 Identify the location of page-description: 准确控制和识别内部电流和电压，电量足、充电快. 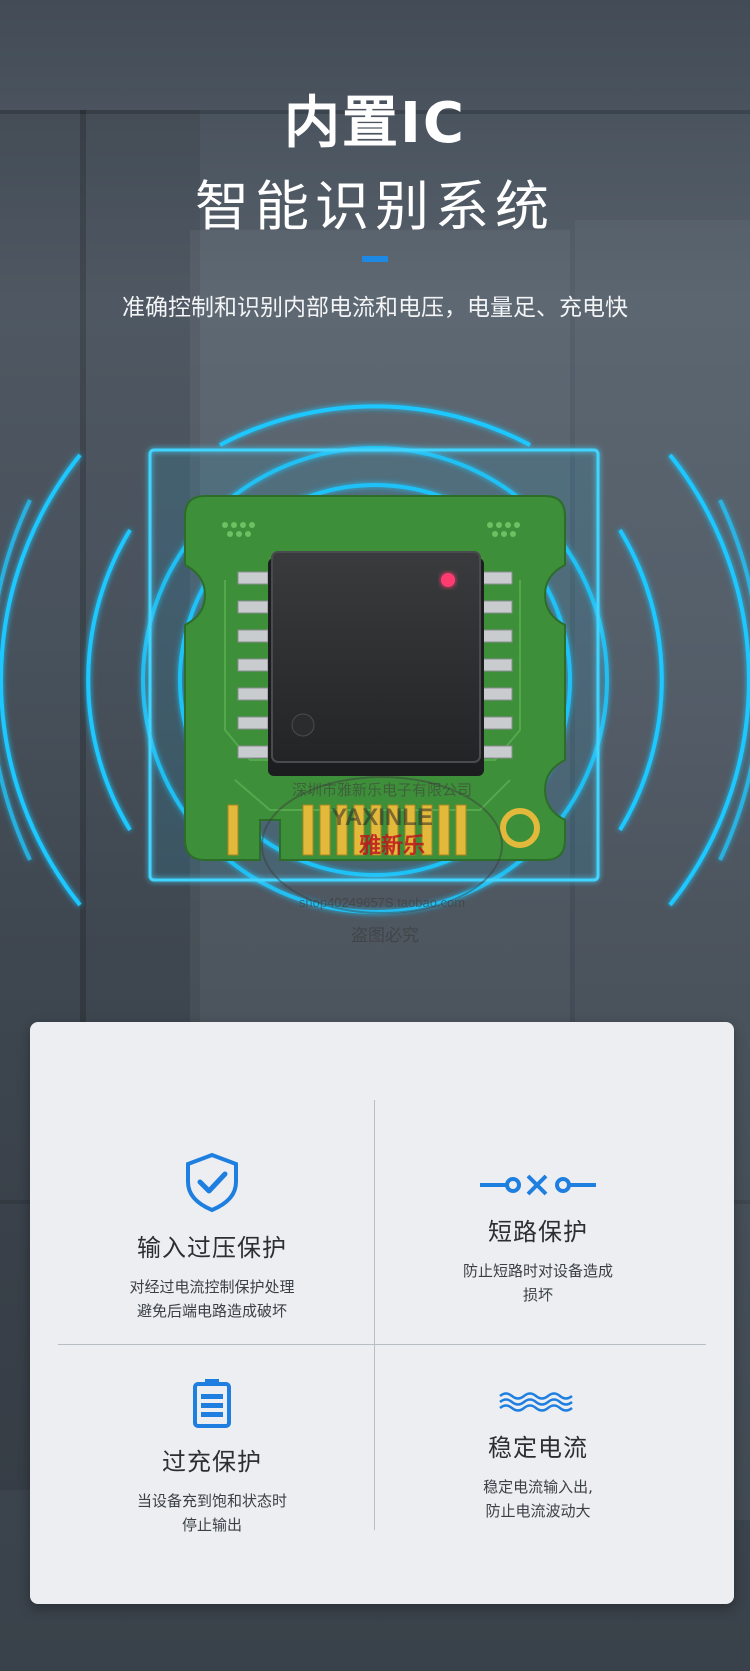
(375, 308).